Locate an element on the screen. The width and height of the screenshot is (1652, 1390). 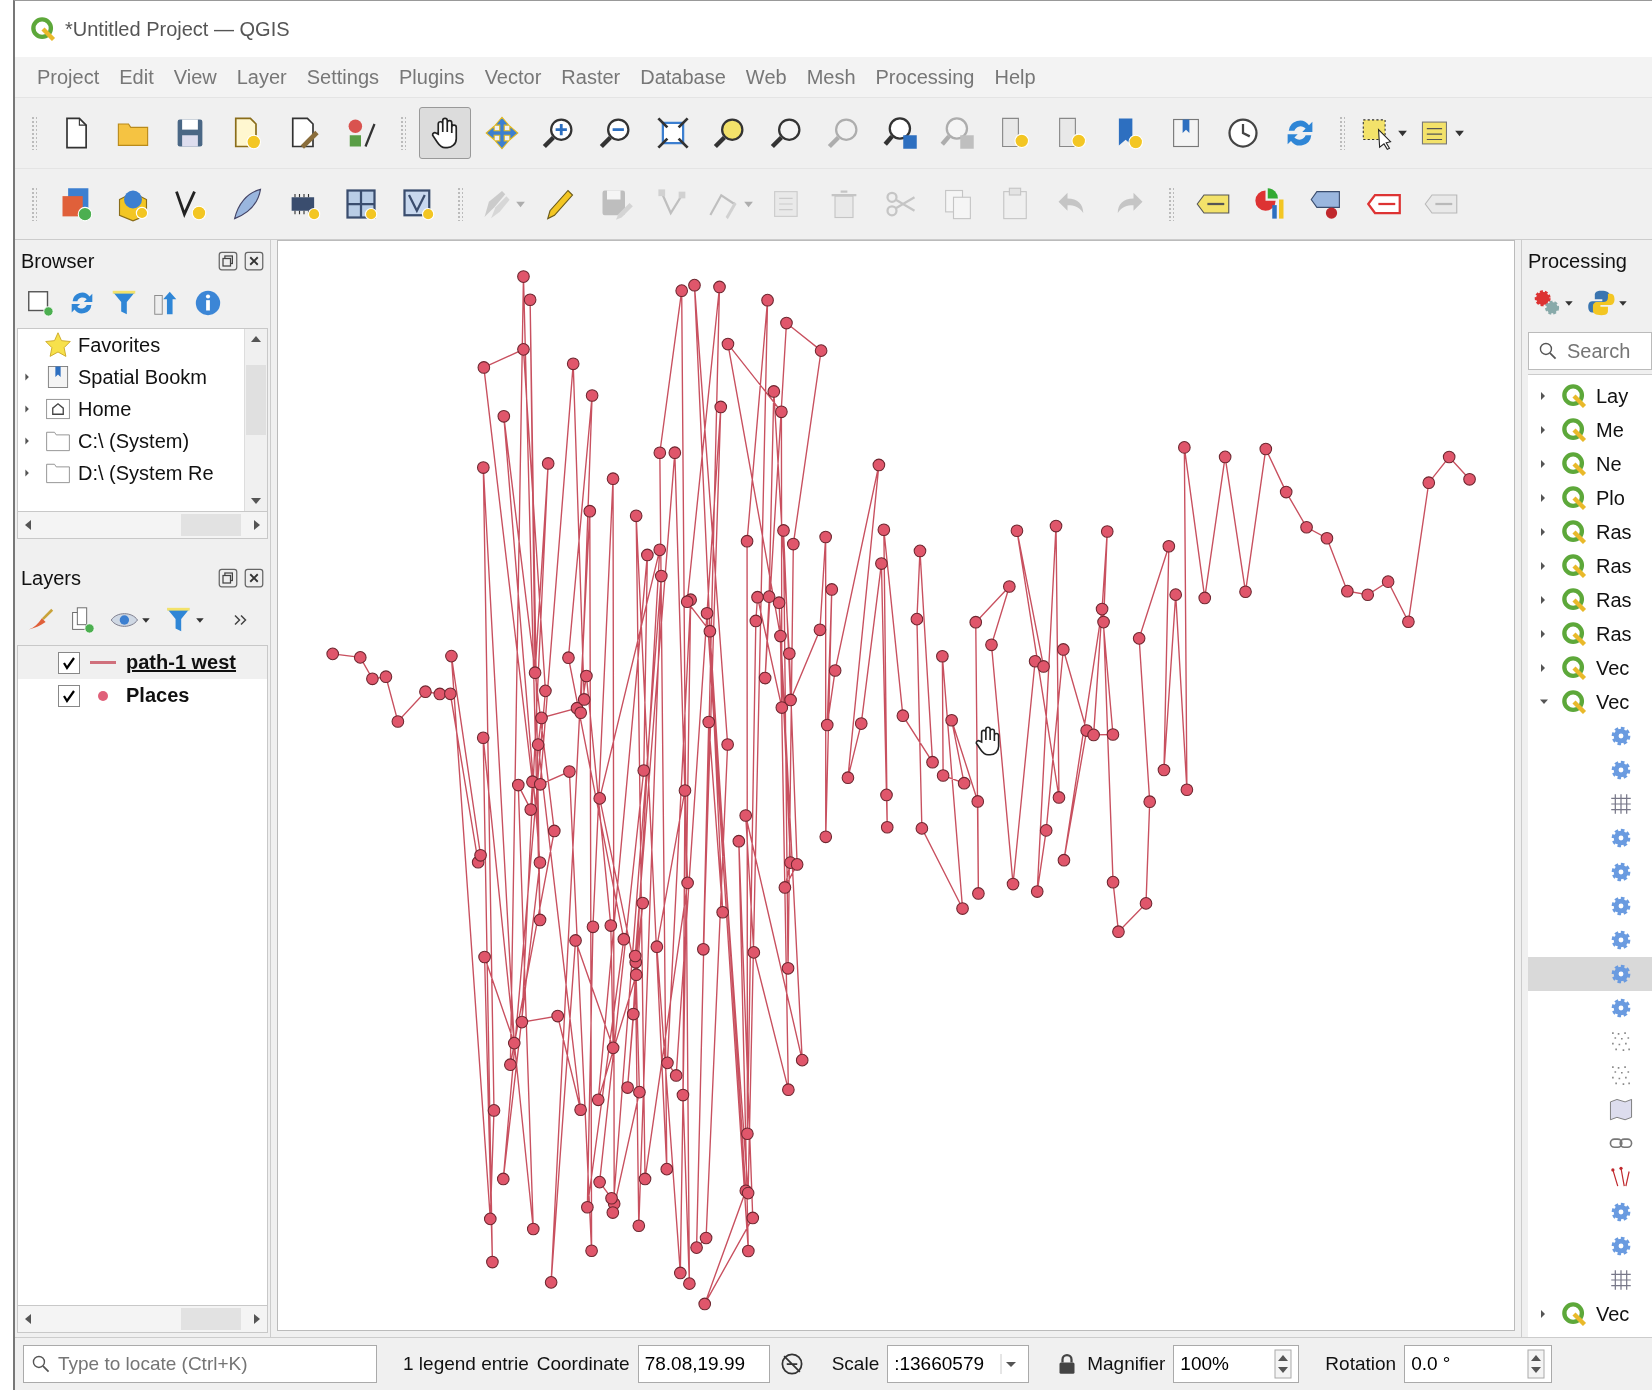
menu-item: Database is located at coordinates (683, 77).